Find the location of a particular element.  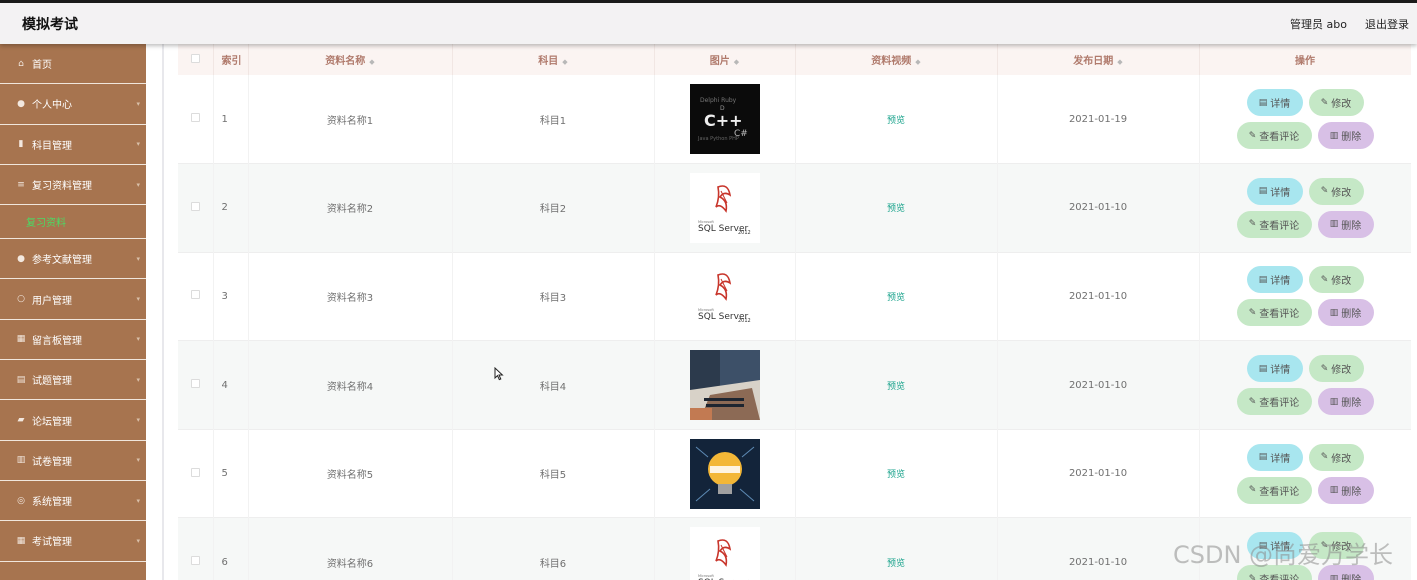

admin-label: 管理员 abo is located at coordinates (1318, 24).